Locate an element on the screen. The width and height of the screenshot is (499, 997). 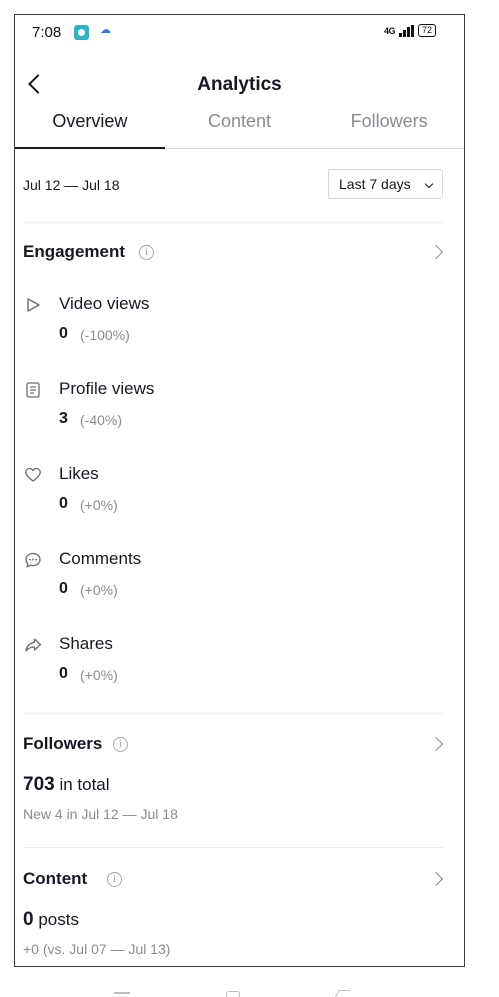
content-posts-value: 0 is located at coordinates (28, 919).